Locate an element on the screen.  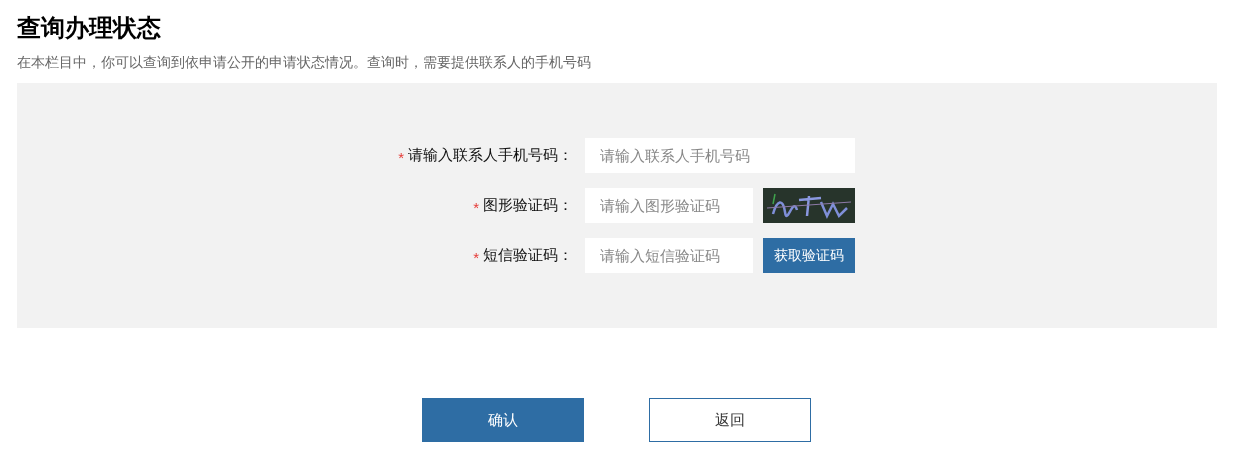
page-description: 在本栏目中，你可以查询到依申请公开的申请状态情况。查询时，需要提供联系人的手机号码 is located at coordinates (304, 62).